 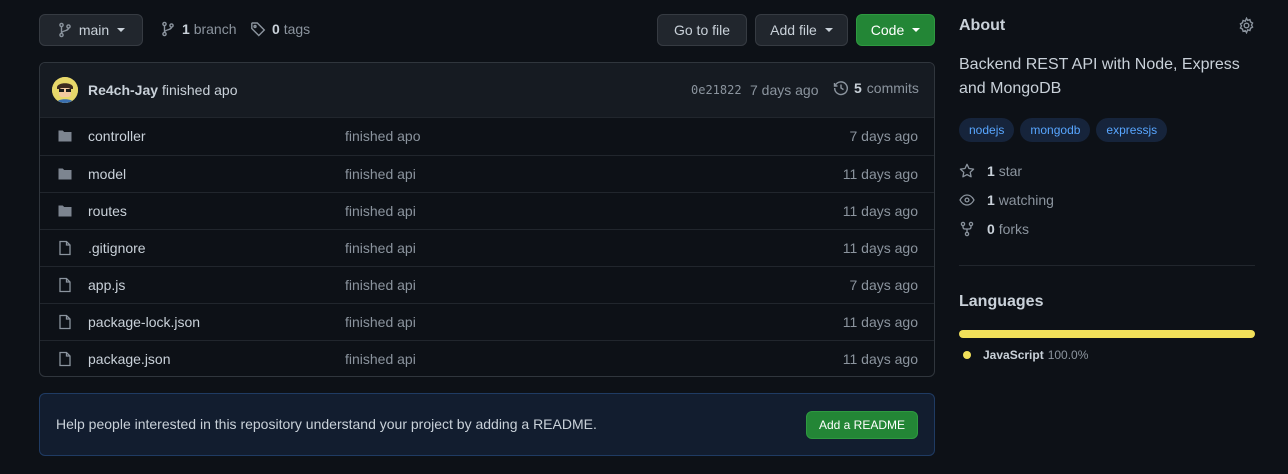 I want to click on file-row: routes finished api 11 days ago, so click(x=487, y=210).